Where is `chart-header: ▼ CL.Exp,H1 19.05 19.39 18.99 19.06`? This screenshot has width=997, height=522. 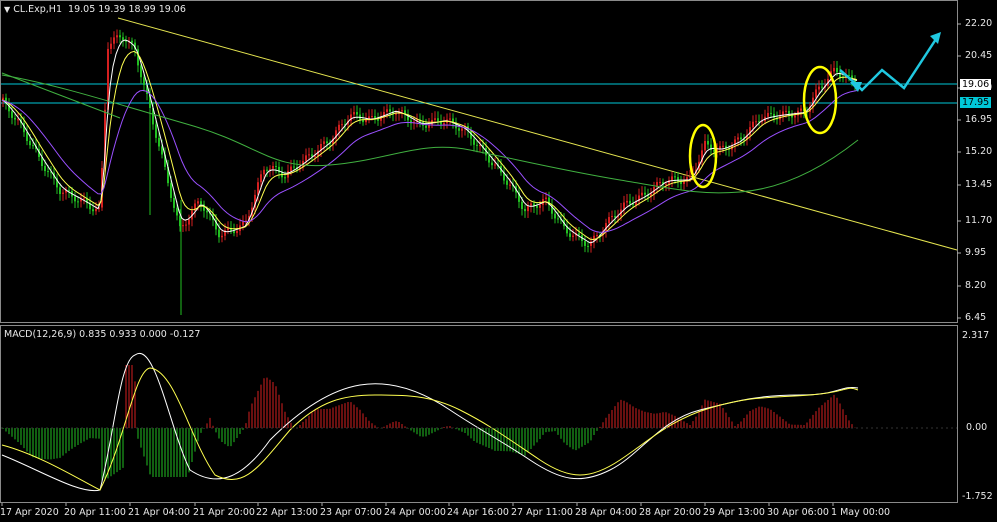
chart-header: ▼ CL.Exp,H1 19.05 19.39 18.99 19.06 is located at coordinates (95, 9).